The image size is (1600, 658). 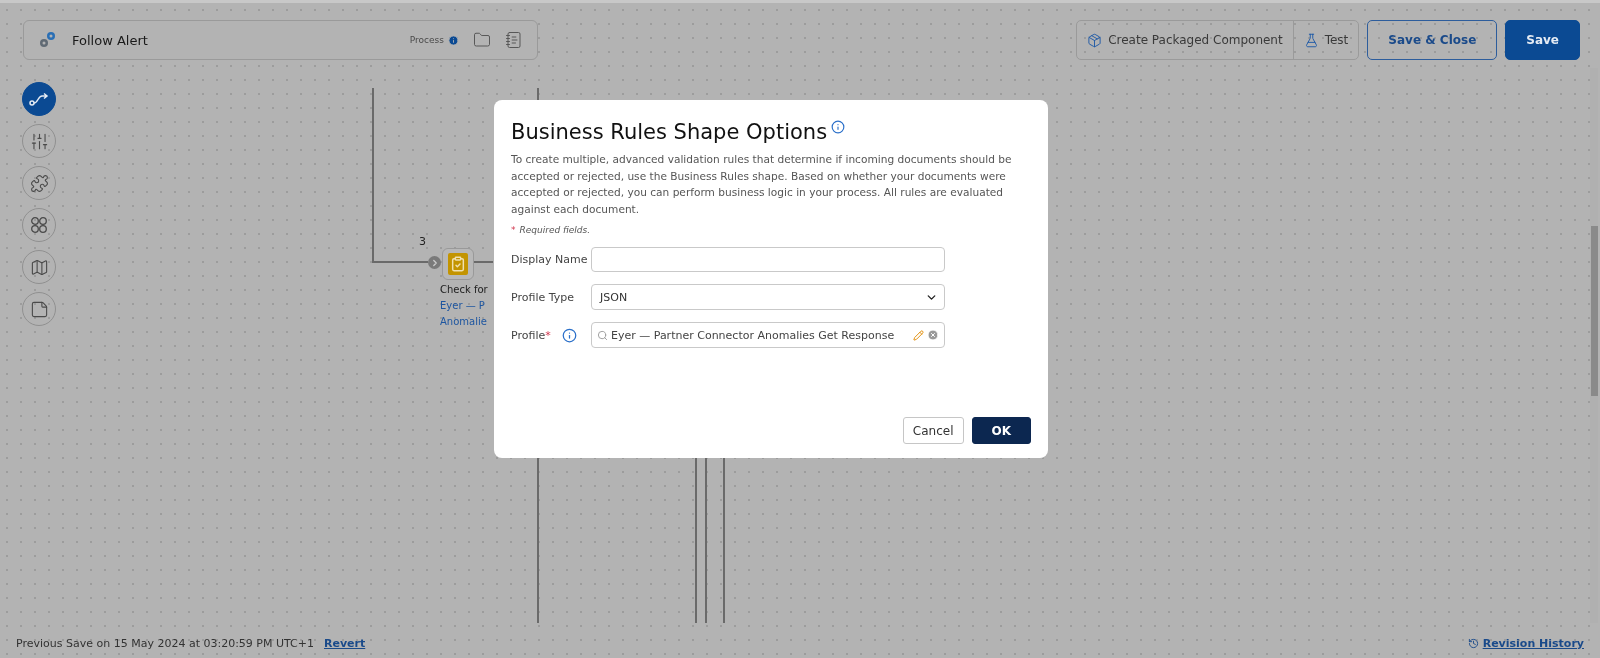 What do you see at coordinates (1325, 40) in the screenshot?
I see `test-button: Test` at bounding box center [1325, 40].